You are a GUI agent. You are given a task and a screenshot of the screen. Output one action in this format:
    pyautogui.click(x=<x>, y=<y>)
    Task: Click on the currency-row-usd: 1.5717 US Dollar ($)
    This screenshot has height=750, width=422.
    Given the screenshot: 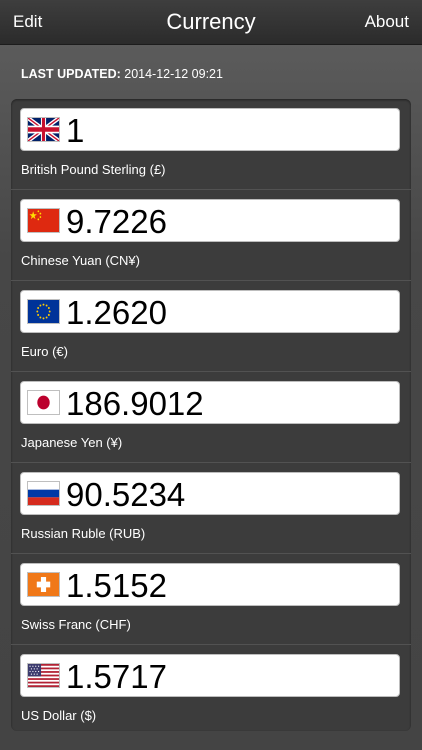 What is the action you would take?
    pyautogui.click(x=211, y=688)
    